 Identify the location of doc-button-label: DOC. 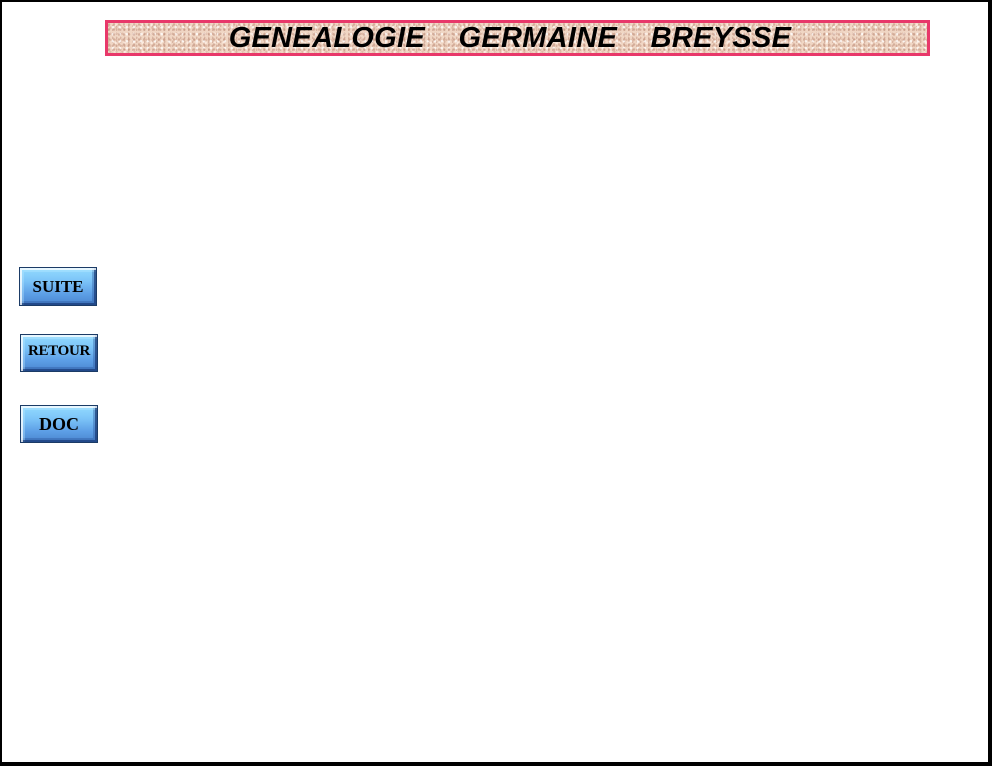
(59, 424).